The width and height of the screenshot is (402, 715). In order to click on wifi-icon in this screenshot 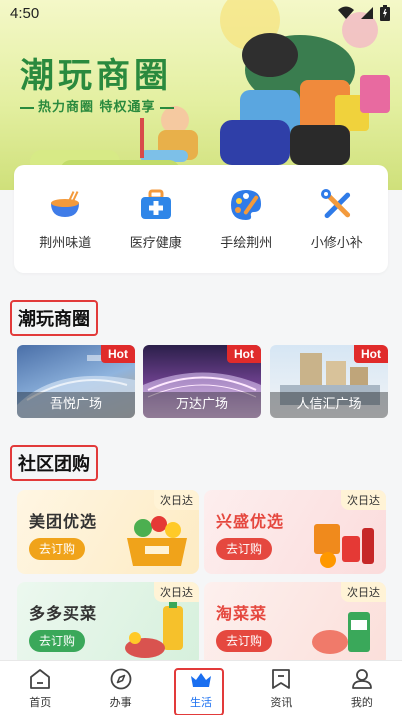, I will do `click(346, 12)`.